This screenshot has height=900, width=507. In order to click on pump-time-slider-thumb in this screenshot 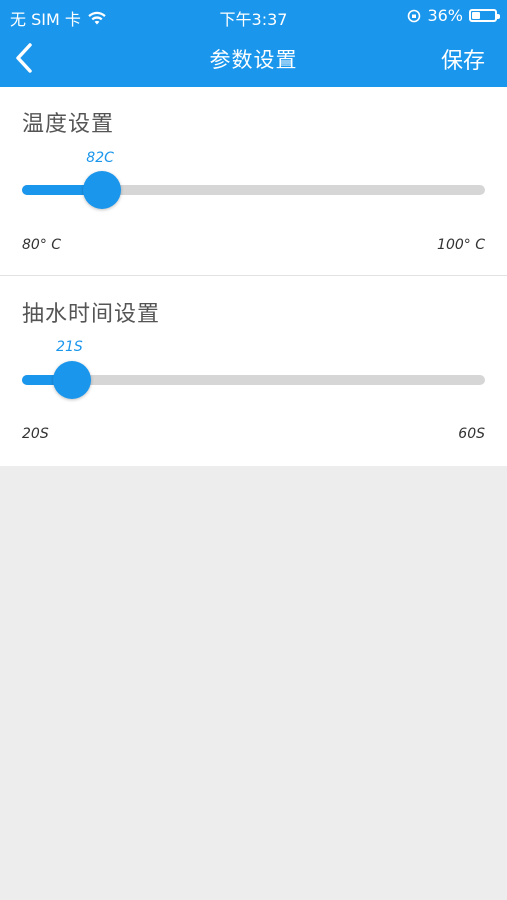, I will do `click(72, 380)`.